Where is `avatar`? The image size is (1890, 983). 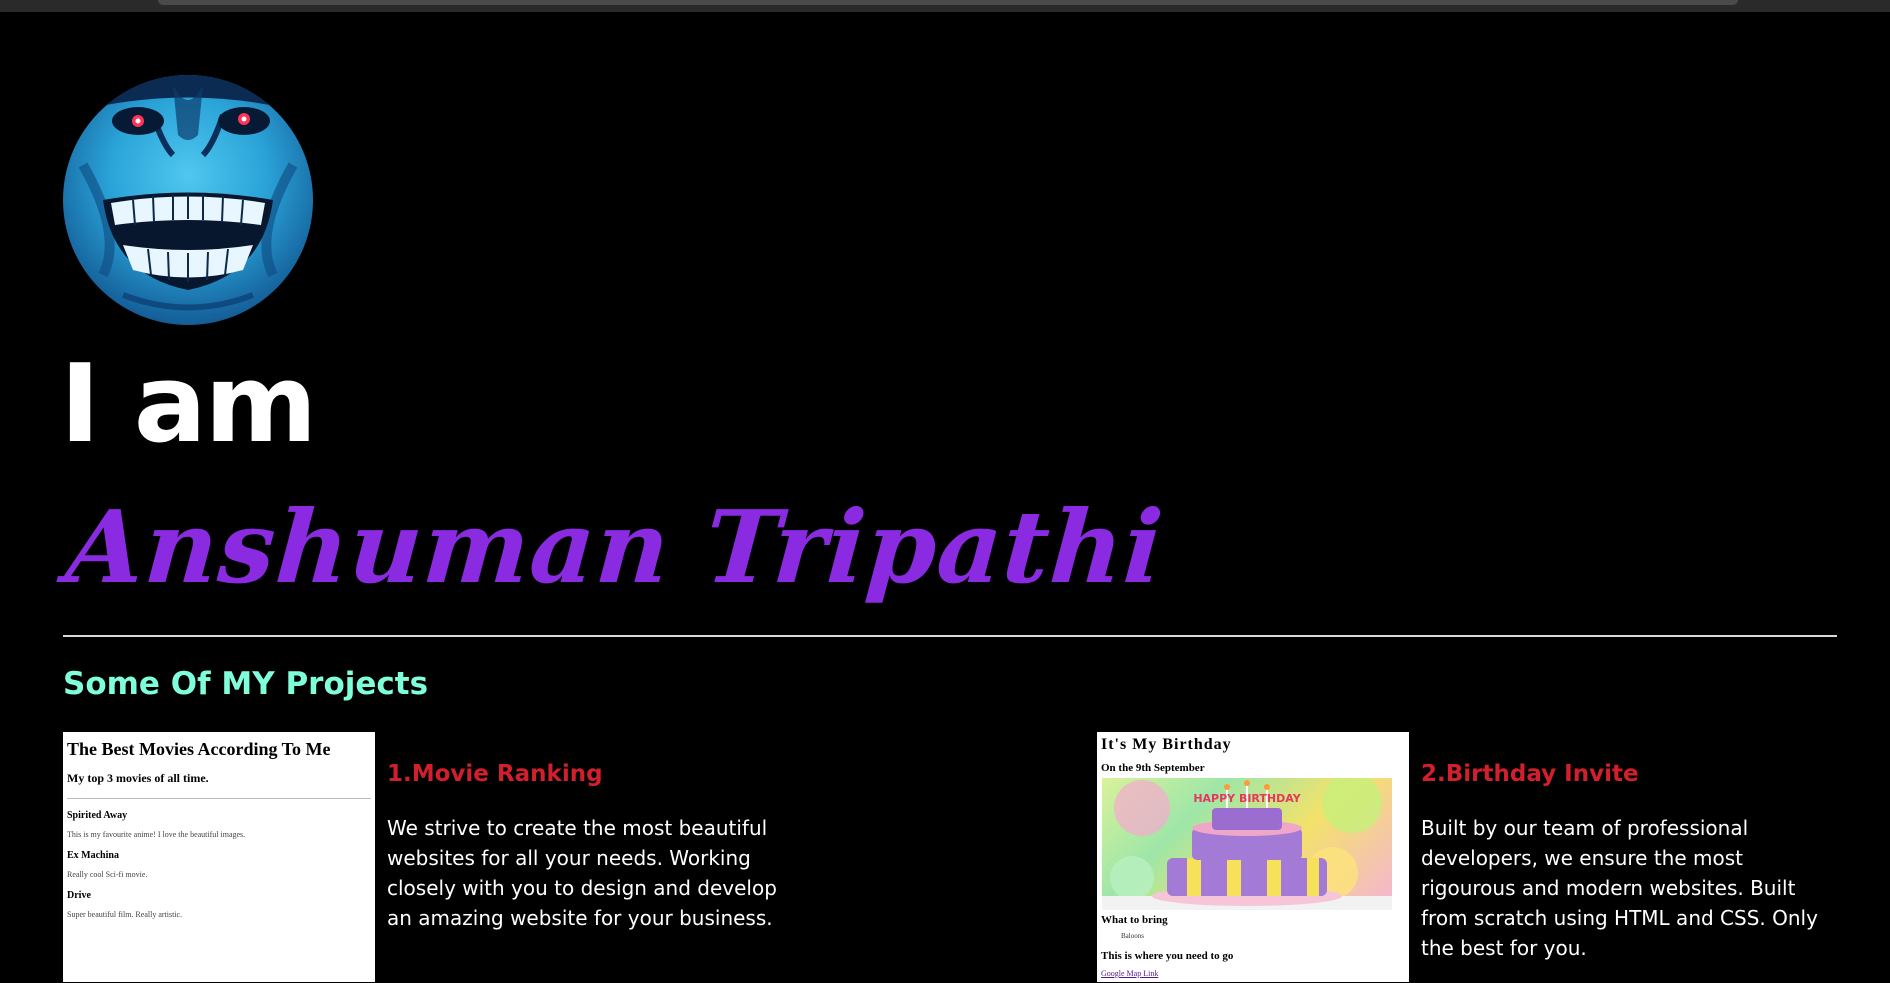
avatar is located at coordinates (188, 200).